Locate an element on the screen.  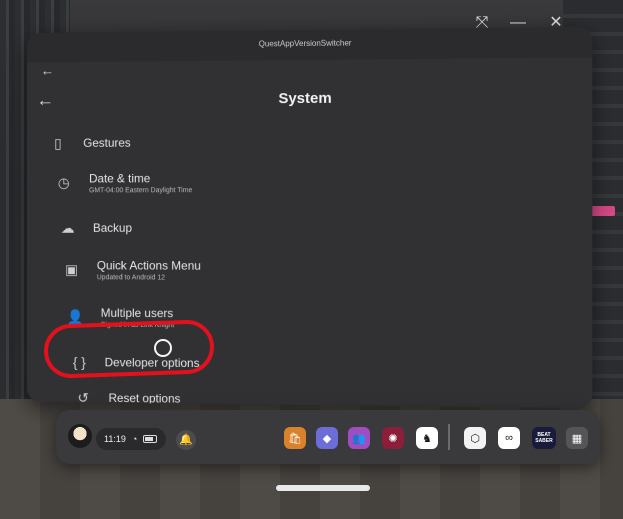
settings-item-title: Date & time is located at coordinates (120, 177).